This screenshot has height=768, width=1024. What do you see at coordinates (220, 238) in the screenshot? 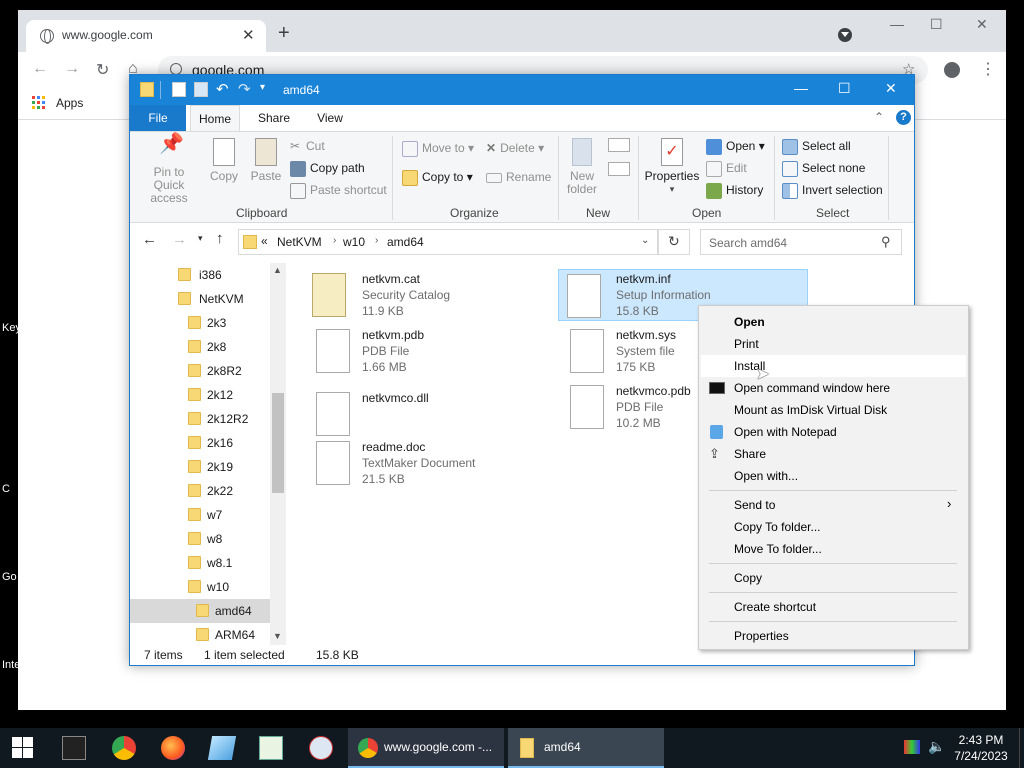
I see `up-icon: ↑` at bounding box center [220, 238].